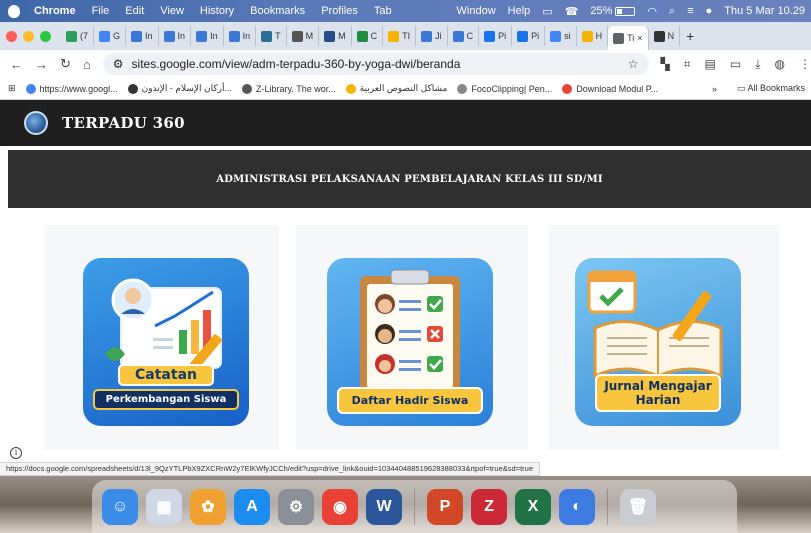 The height and width of the screenshot is (533, 811). Describe the element at coordinates (414, 506) in the screenshot. I see `dock-separator` at that location.